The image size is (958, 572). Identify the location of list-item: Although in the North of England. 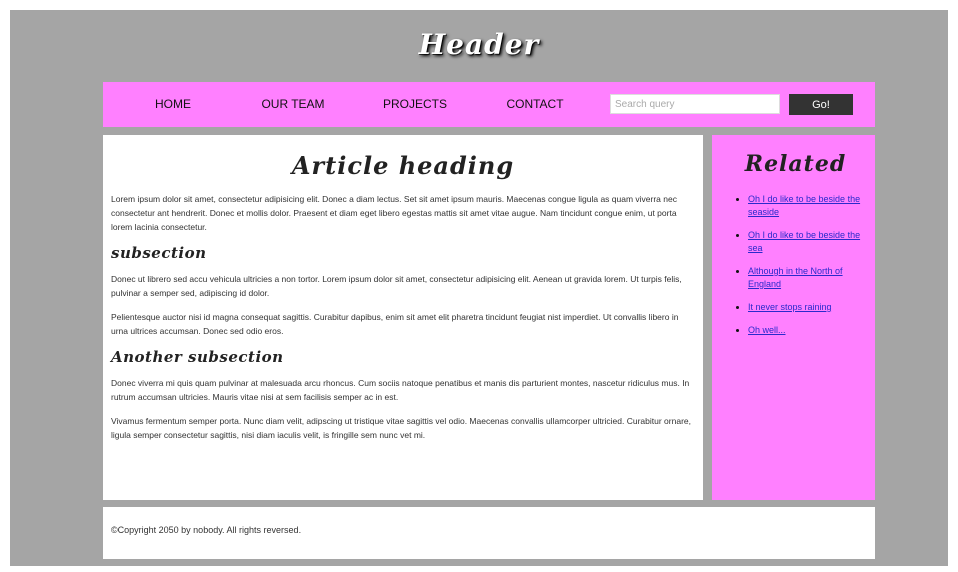
(807, 278).